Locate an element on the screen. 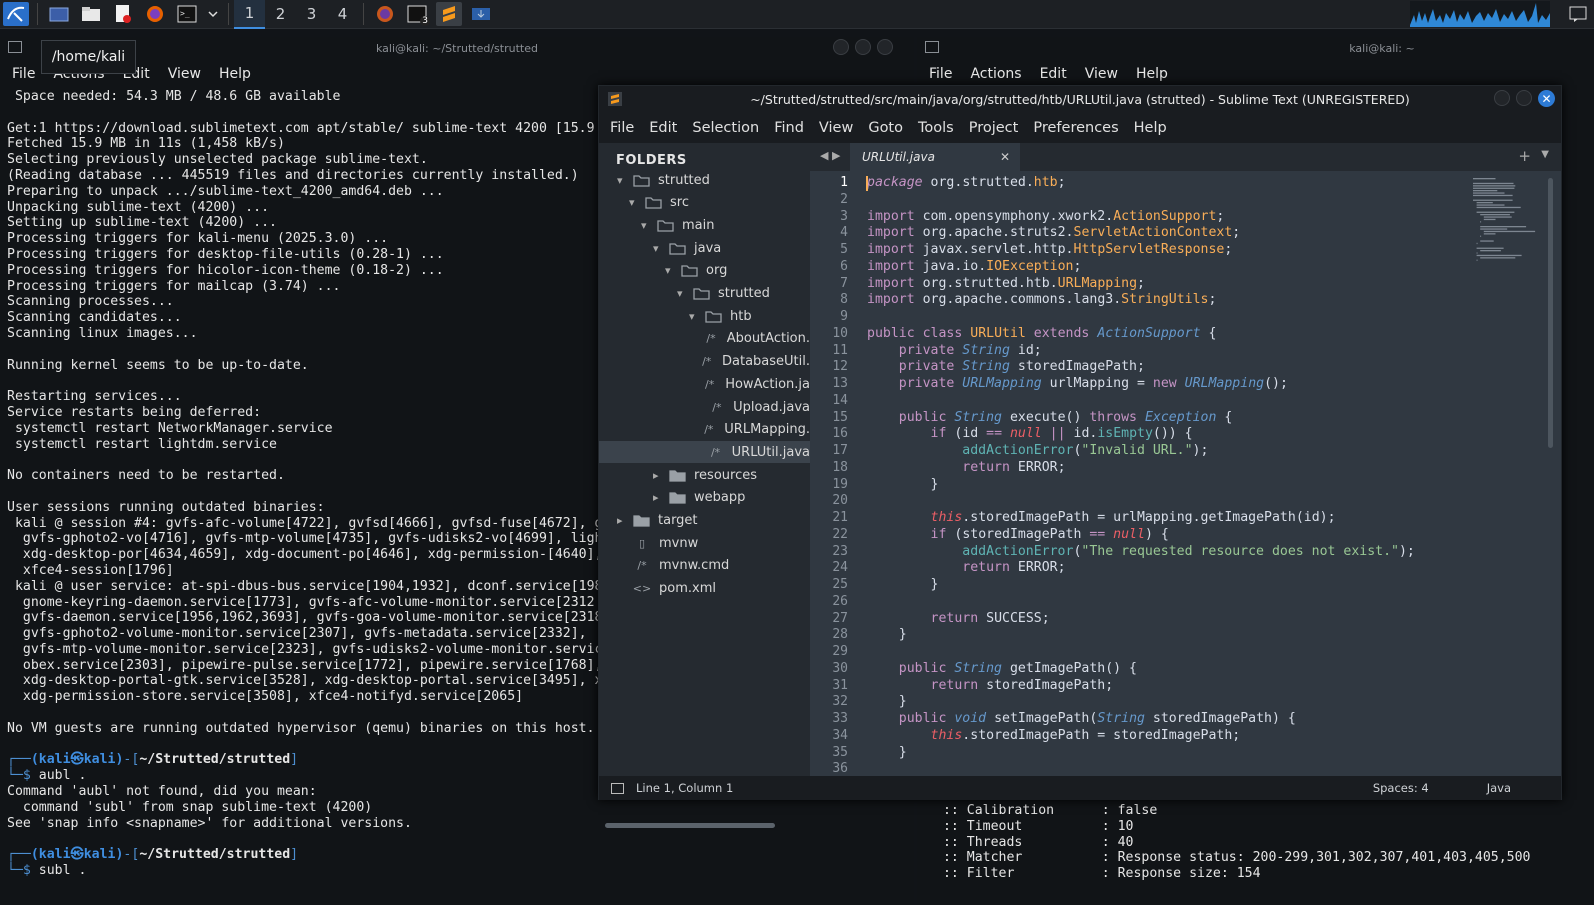 The image size is (1594, 905). tree-item: /* Upload.java is located at coordinates (704, 407).